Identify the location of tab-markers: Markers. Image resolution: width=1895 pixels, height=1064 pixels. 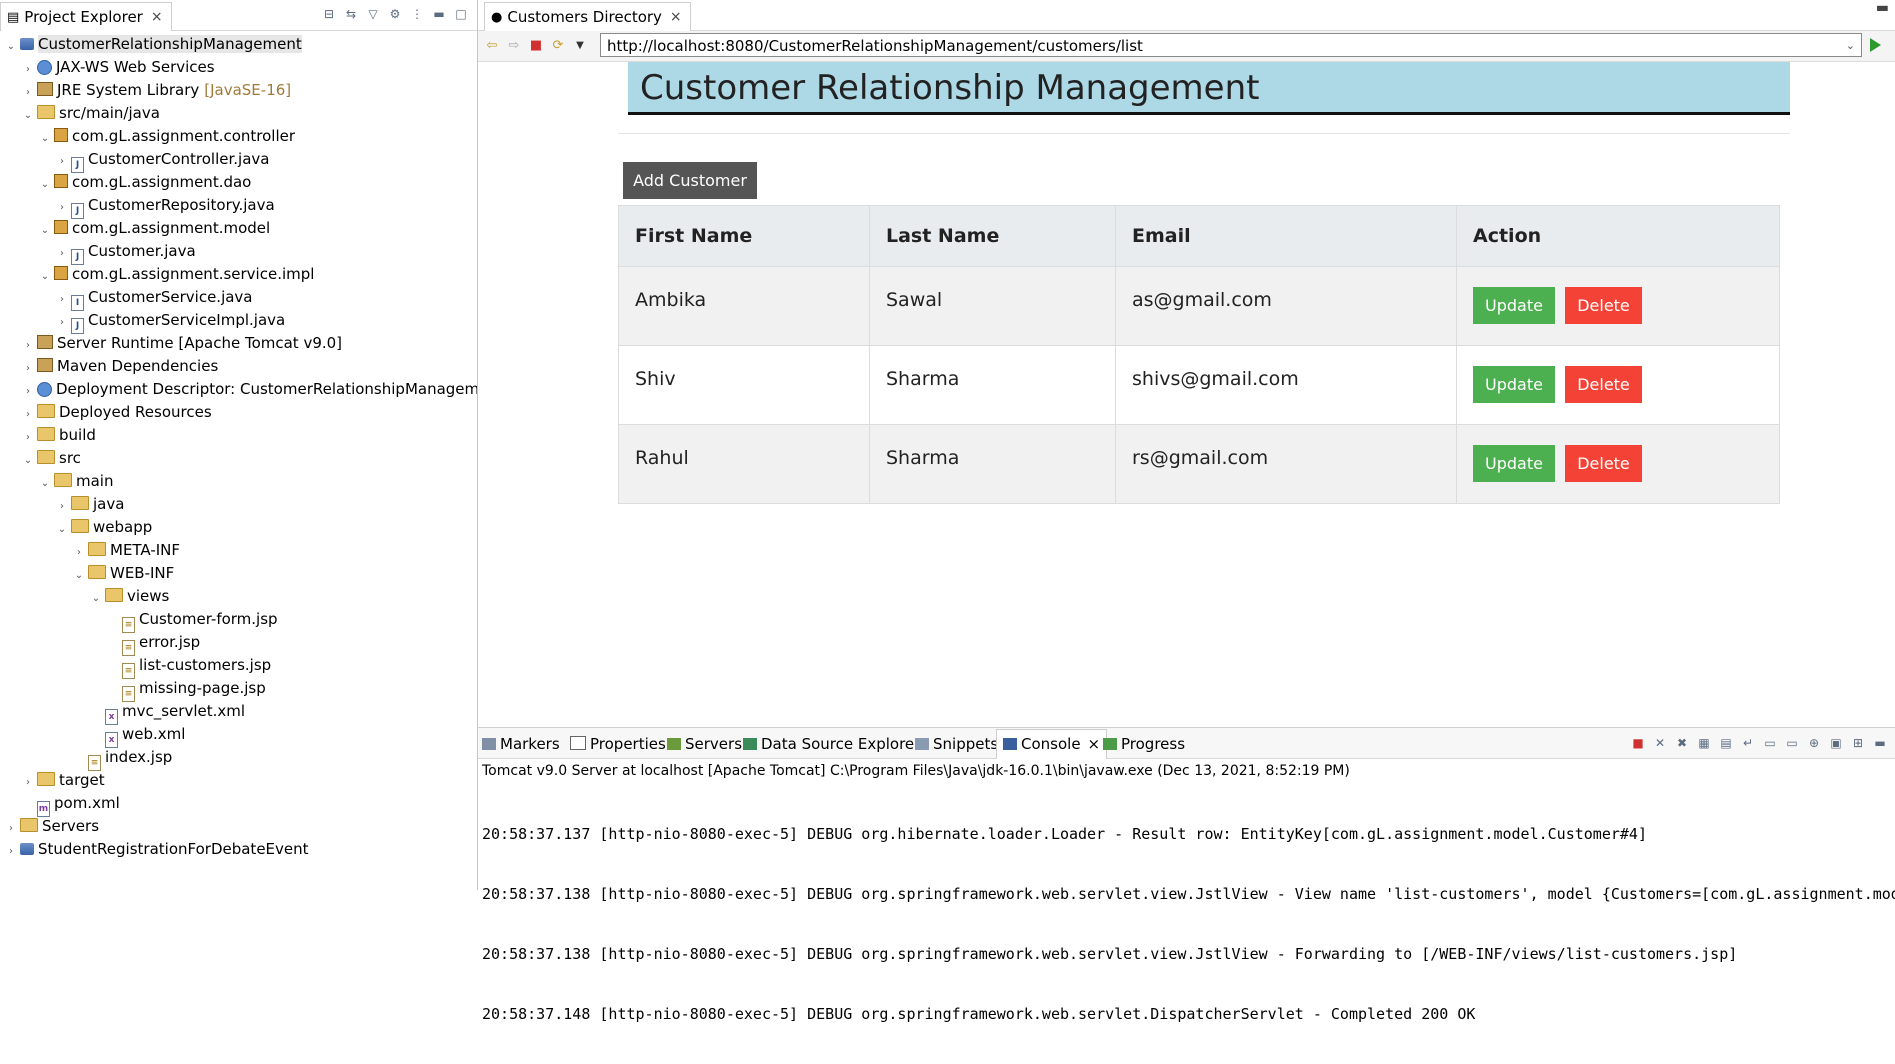
(521, 744).